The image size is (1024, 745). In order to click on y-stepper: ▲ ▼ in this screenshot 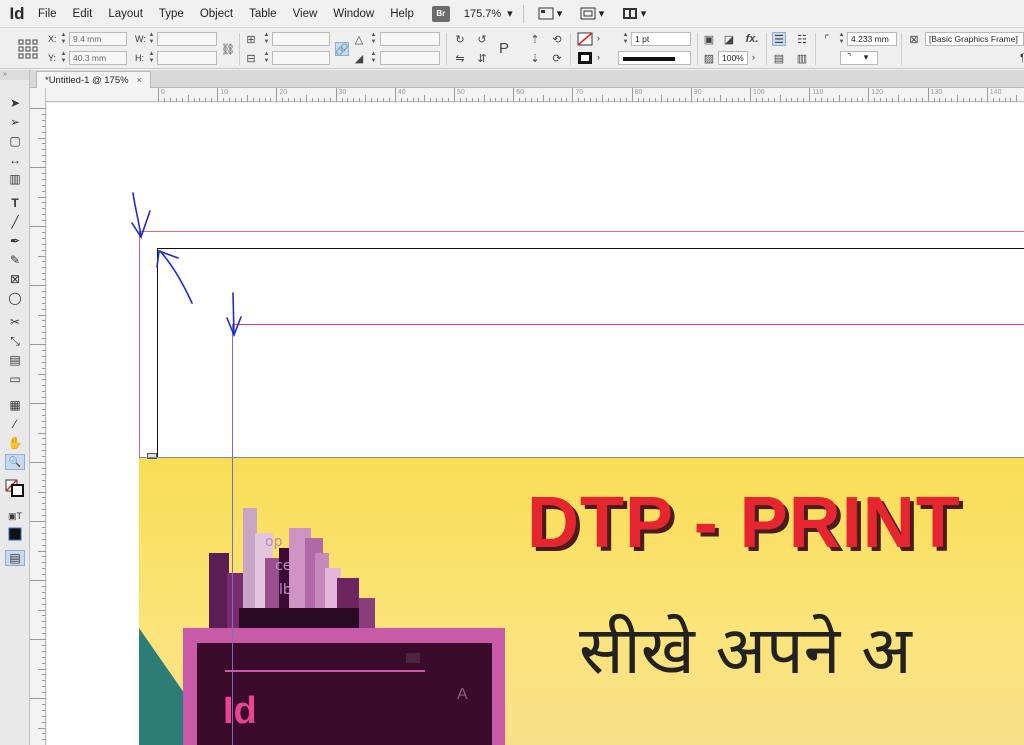, I will do `click(63, 58)`.